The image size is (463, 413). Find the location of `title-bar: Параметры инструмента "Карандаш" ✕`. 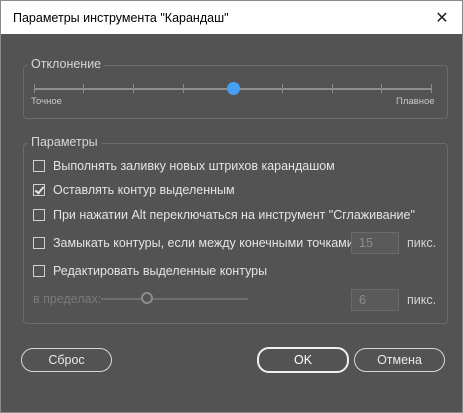

title-bar: Параметры инструмента "Карандаш" ✕ is located at coordinates (231, 17).